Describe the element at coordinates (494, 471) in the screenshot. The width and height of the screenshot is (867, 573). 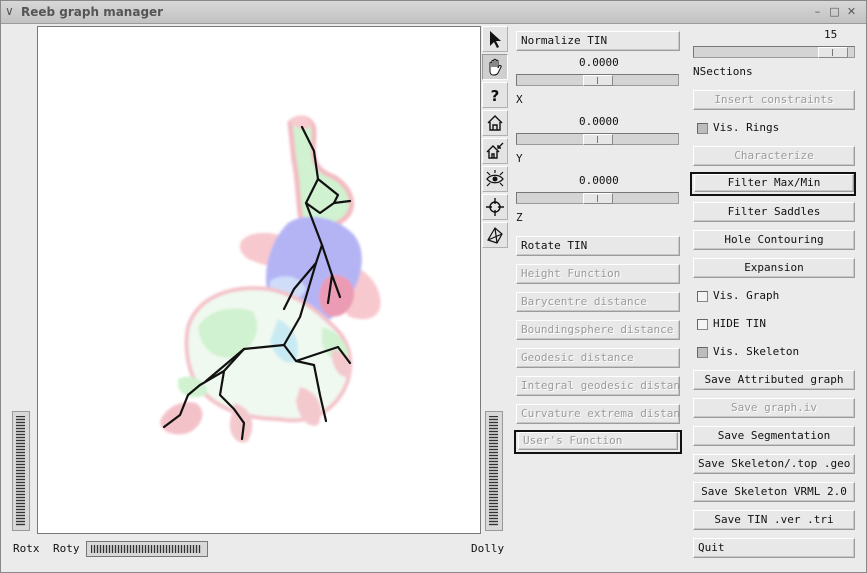
I see `dolly-thumbwheel` at that location.